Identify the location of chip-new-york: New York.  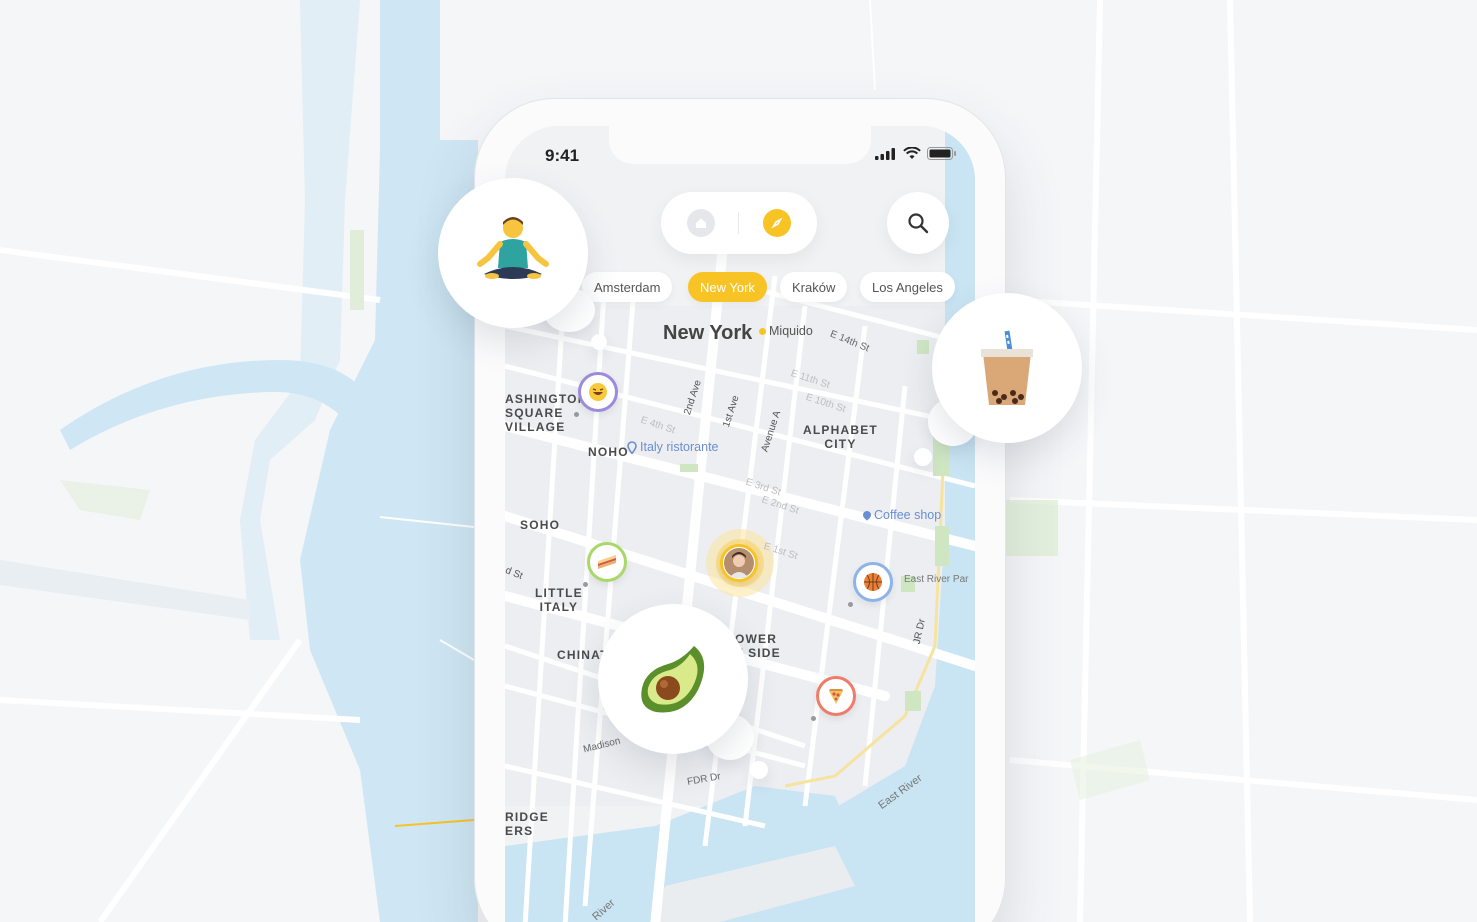
(727, 287).